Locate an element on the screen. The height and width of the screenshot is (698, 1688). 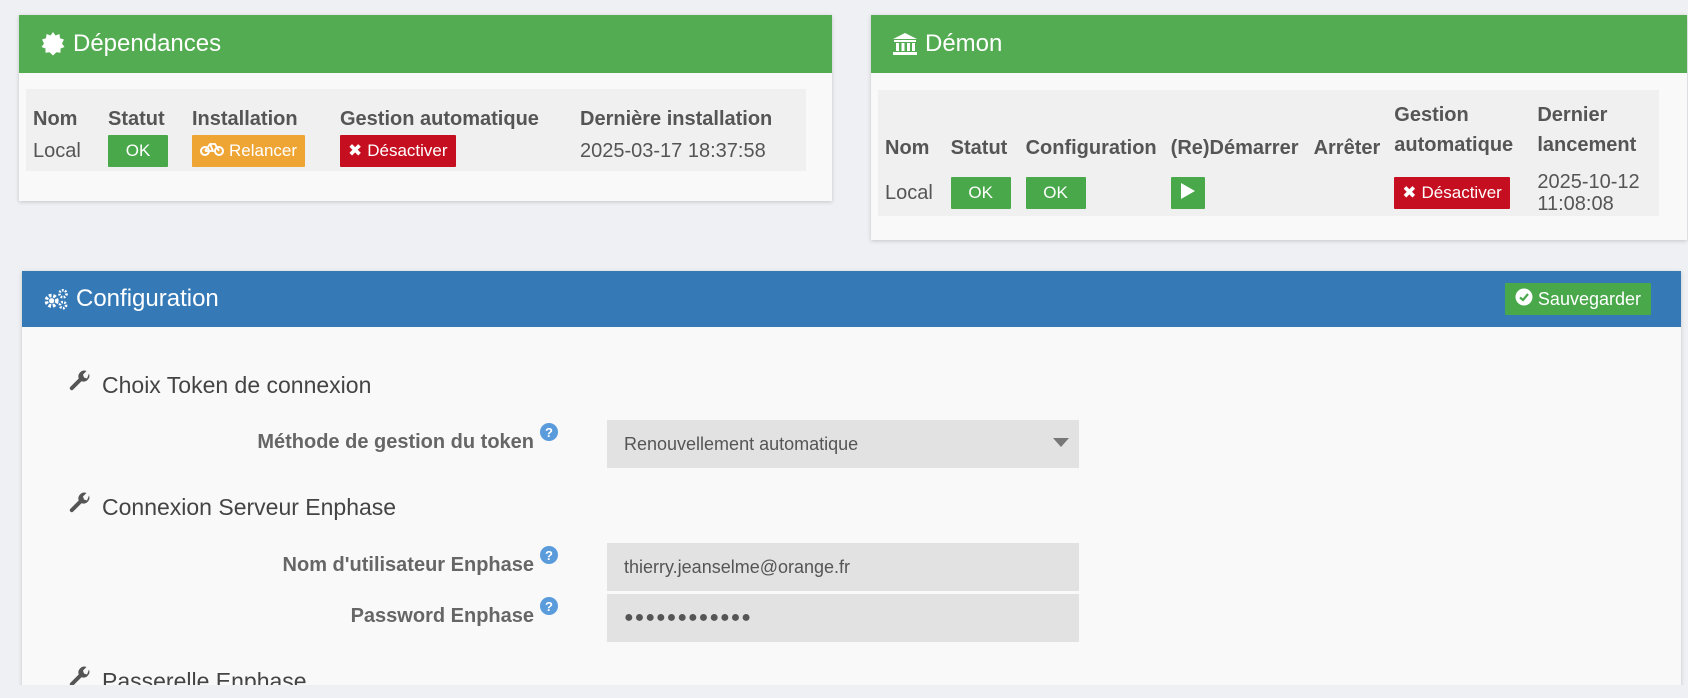
password-label: Password Enphase ? is located at coordinates (454, 612).